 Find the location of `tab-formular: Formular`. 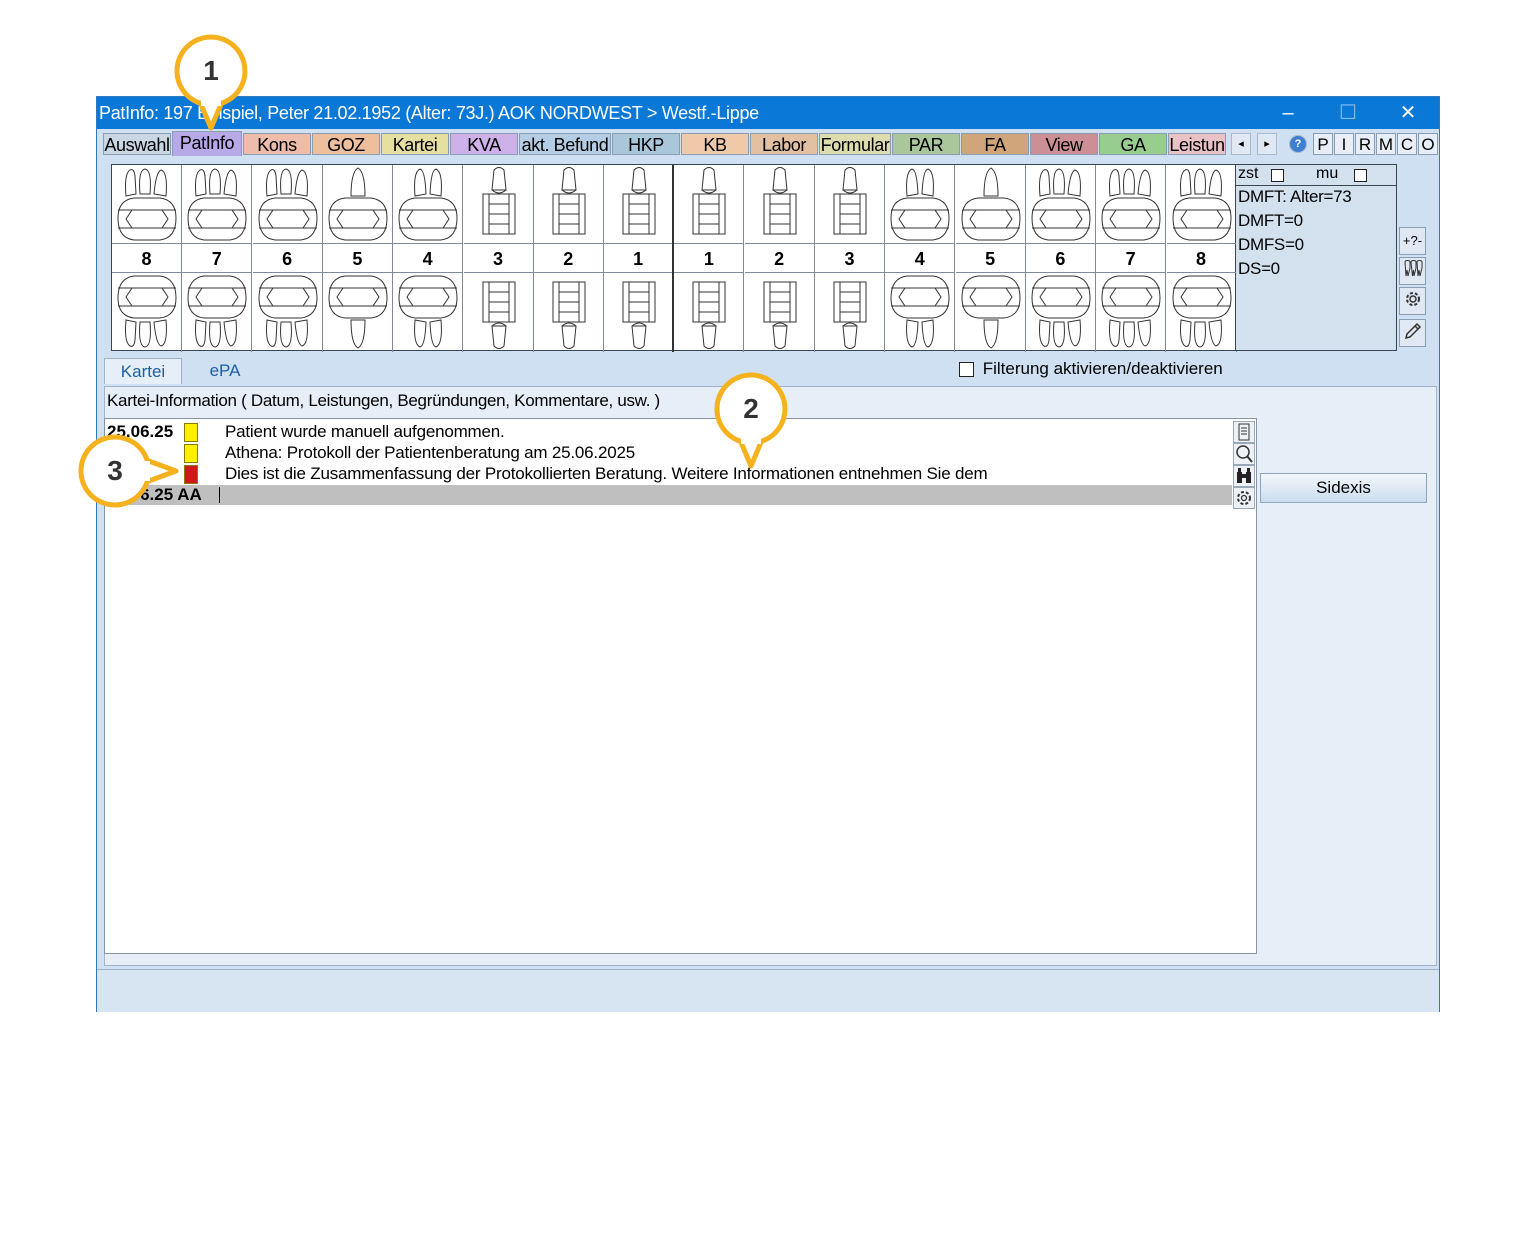

tab-formular: Formular is located at coordinates (855, 144).